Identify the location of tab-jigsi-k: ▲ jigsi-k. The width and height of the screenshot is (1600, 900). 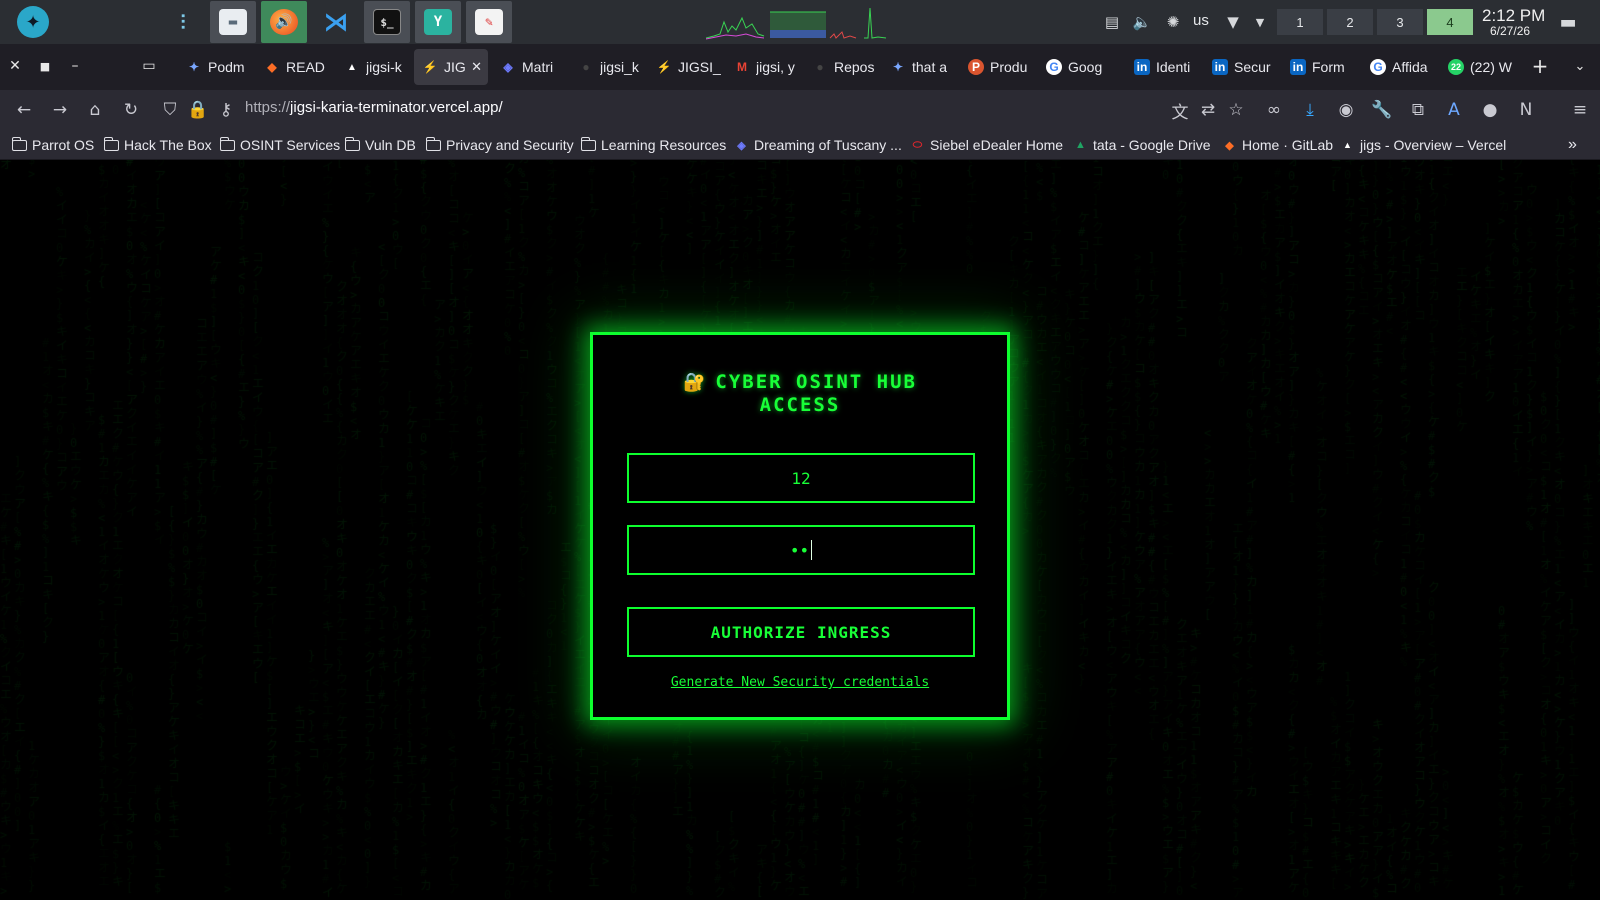
(373, 67).